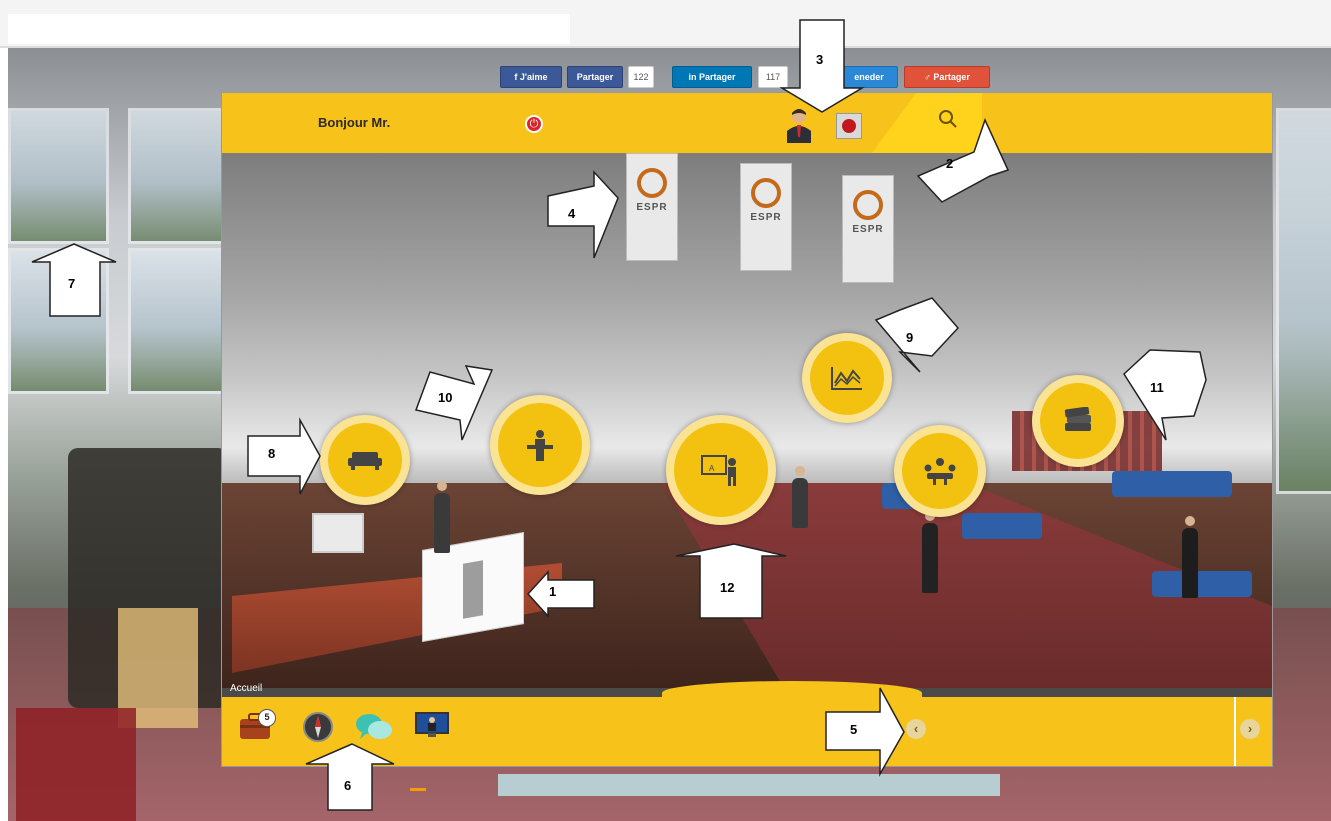 The width and height of the screenshot is (1331, 821). I want to click on callout-label-11: 11, so click(1157, 387).